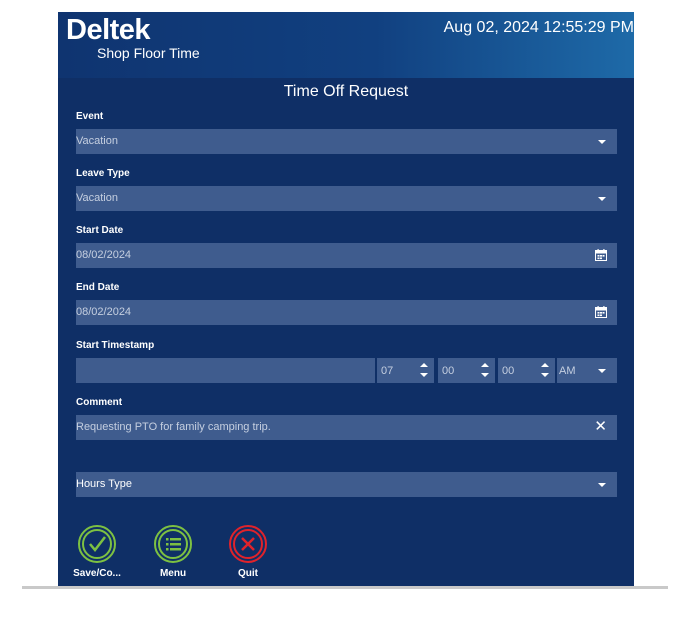  Describe the element at coordinates (248, 544) in the screenshot. I see `x-circle-icon` at that location.